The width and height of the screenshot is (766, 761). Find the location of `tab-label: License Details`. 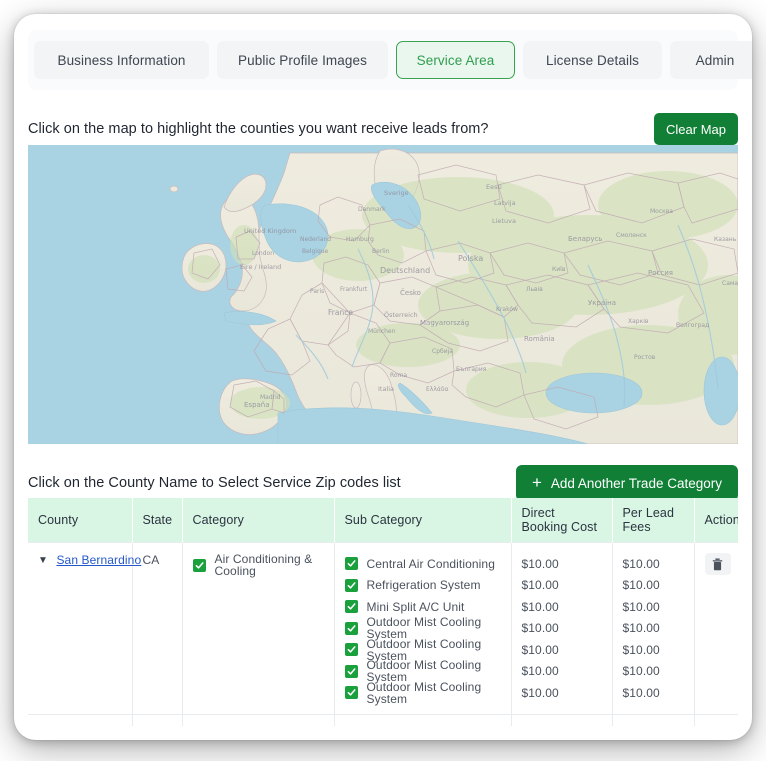

tab-label: License Details is located at coordinates (592, 60).